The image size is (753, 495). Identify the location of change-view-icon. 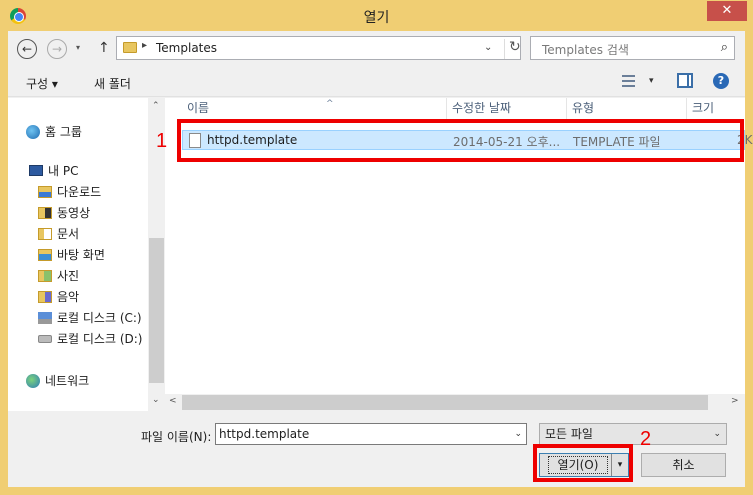
(628, 81).